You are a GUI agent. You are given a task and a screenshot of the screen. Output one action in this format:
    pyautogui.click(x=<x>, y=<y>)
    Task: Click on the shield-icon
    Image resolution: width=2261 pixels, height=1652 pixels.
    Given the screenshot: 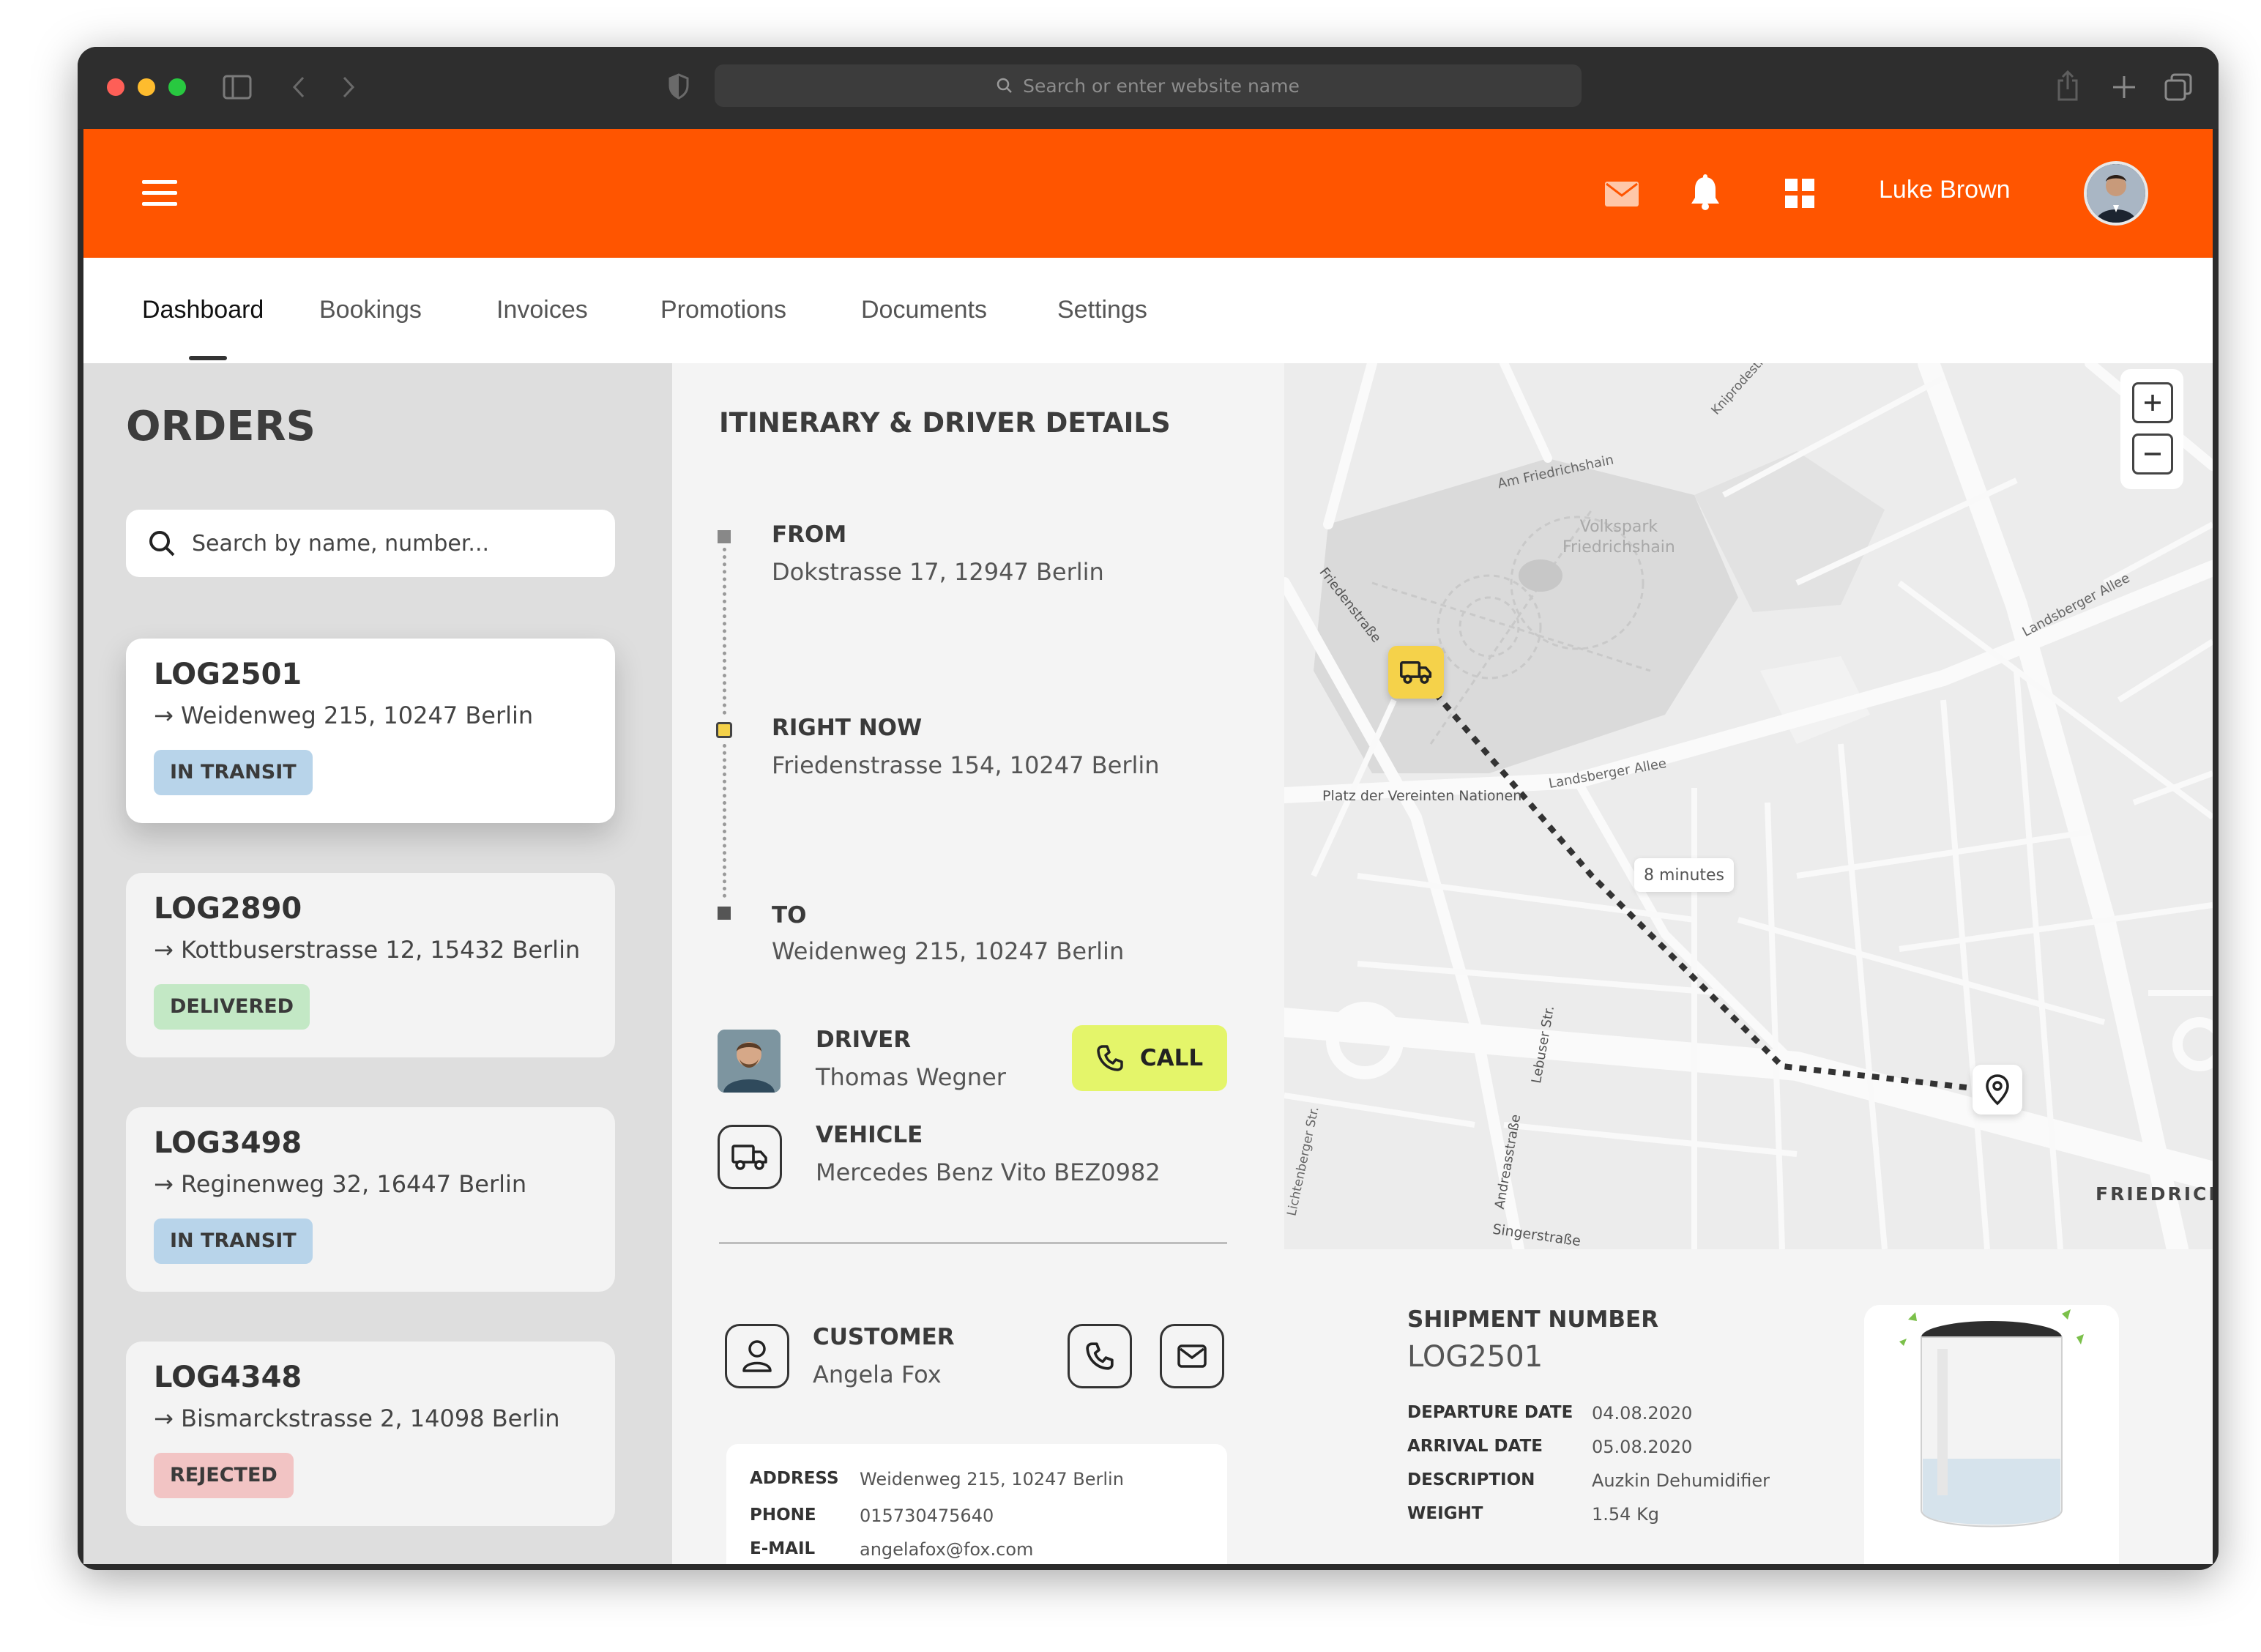 What is the action you would take?
    pyautogui.click(x=679, y=86)
    